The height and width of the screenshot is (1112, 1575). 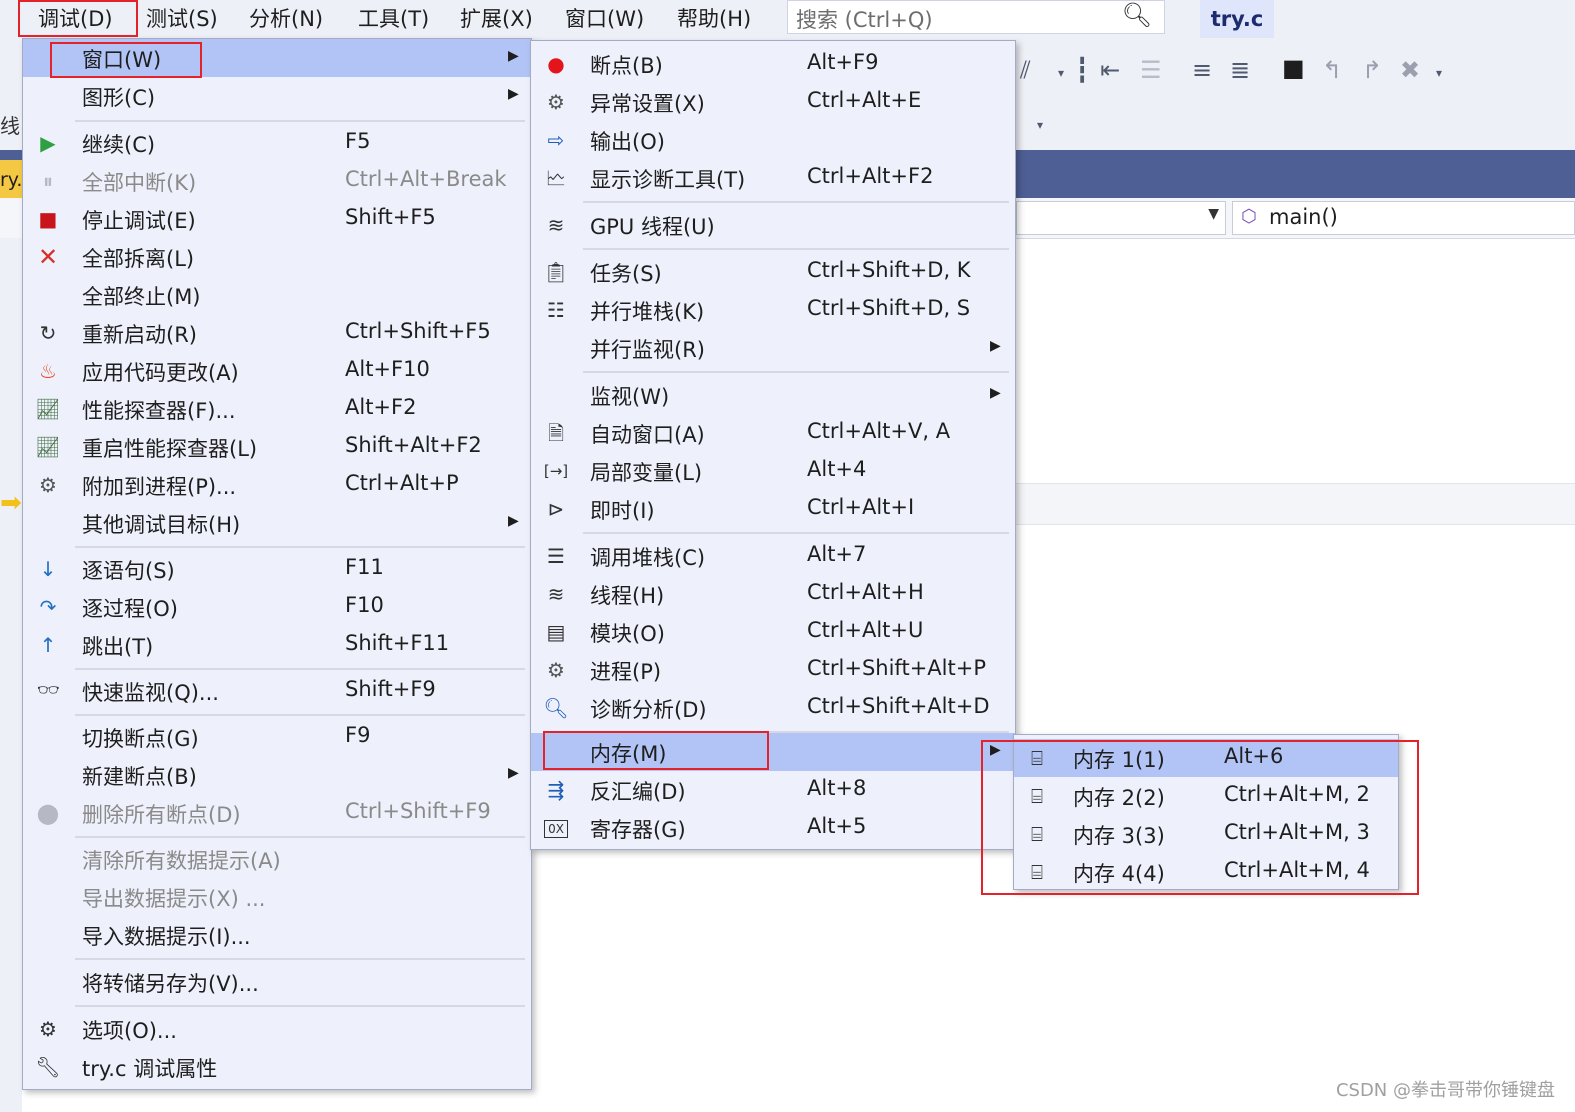 I want to click on menu-item-continue: ▶ 继续(C) F5, so click(x=277, y=143).